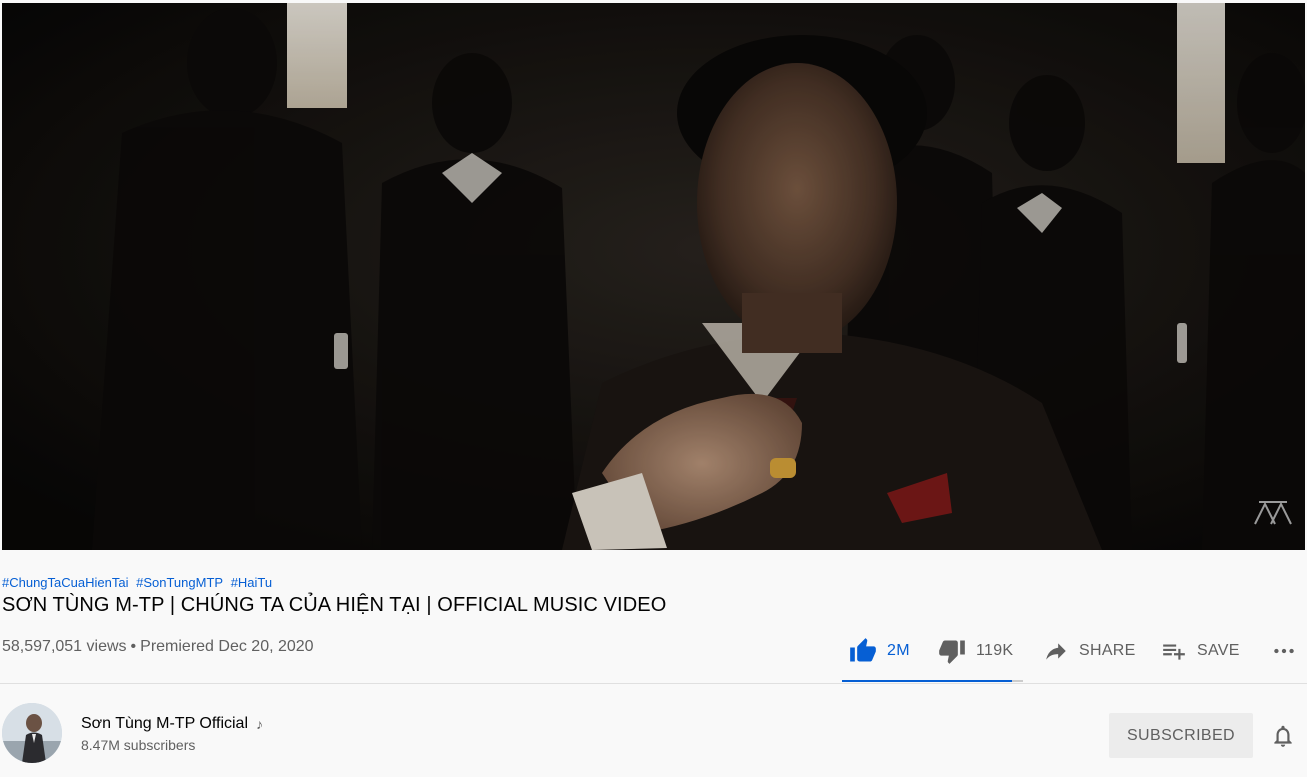 The height and width of the screenshot is (777, 1307). What do you see at coordinates (1174, 652) in the screenshot?
I see `playlist-add-icon` at bounding box center [1174, 652].